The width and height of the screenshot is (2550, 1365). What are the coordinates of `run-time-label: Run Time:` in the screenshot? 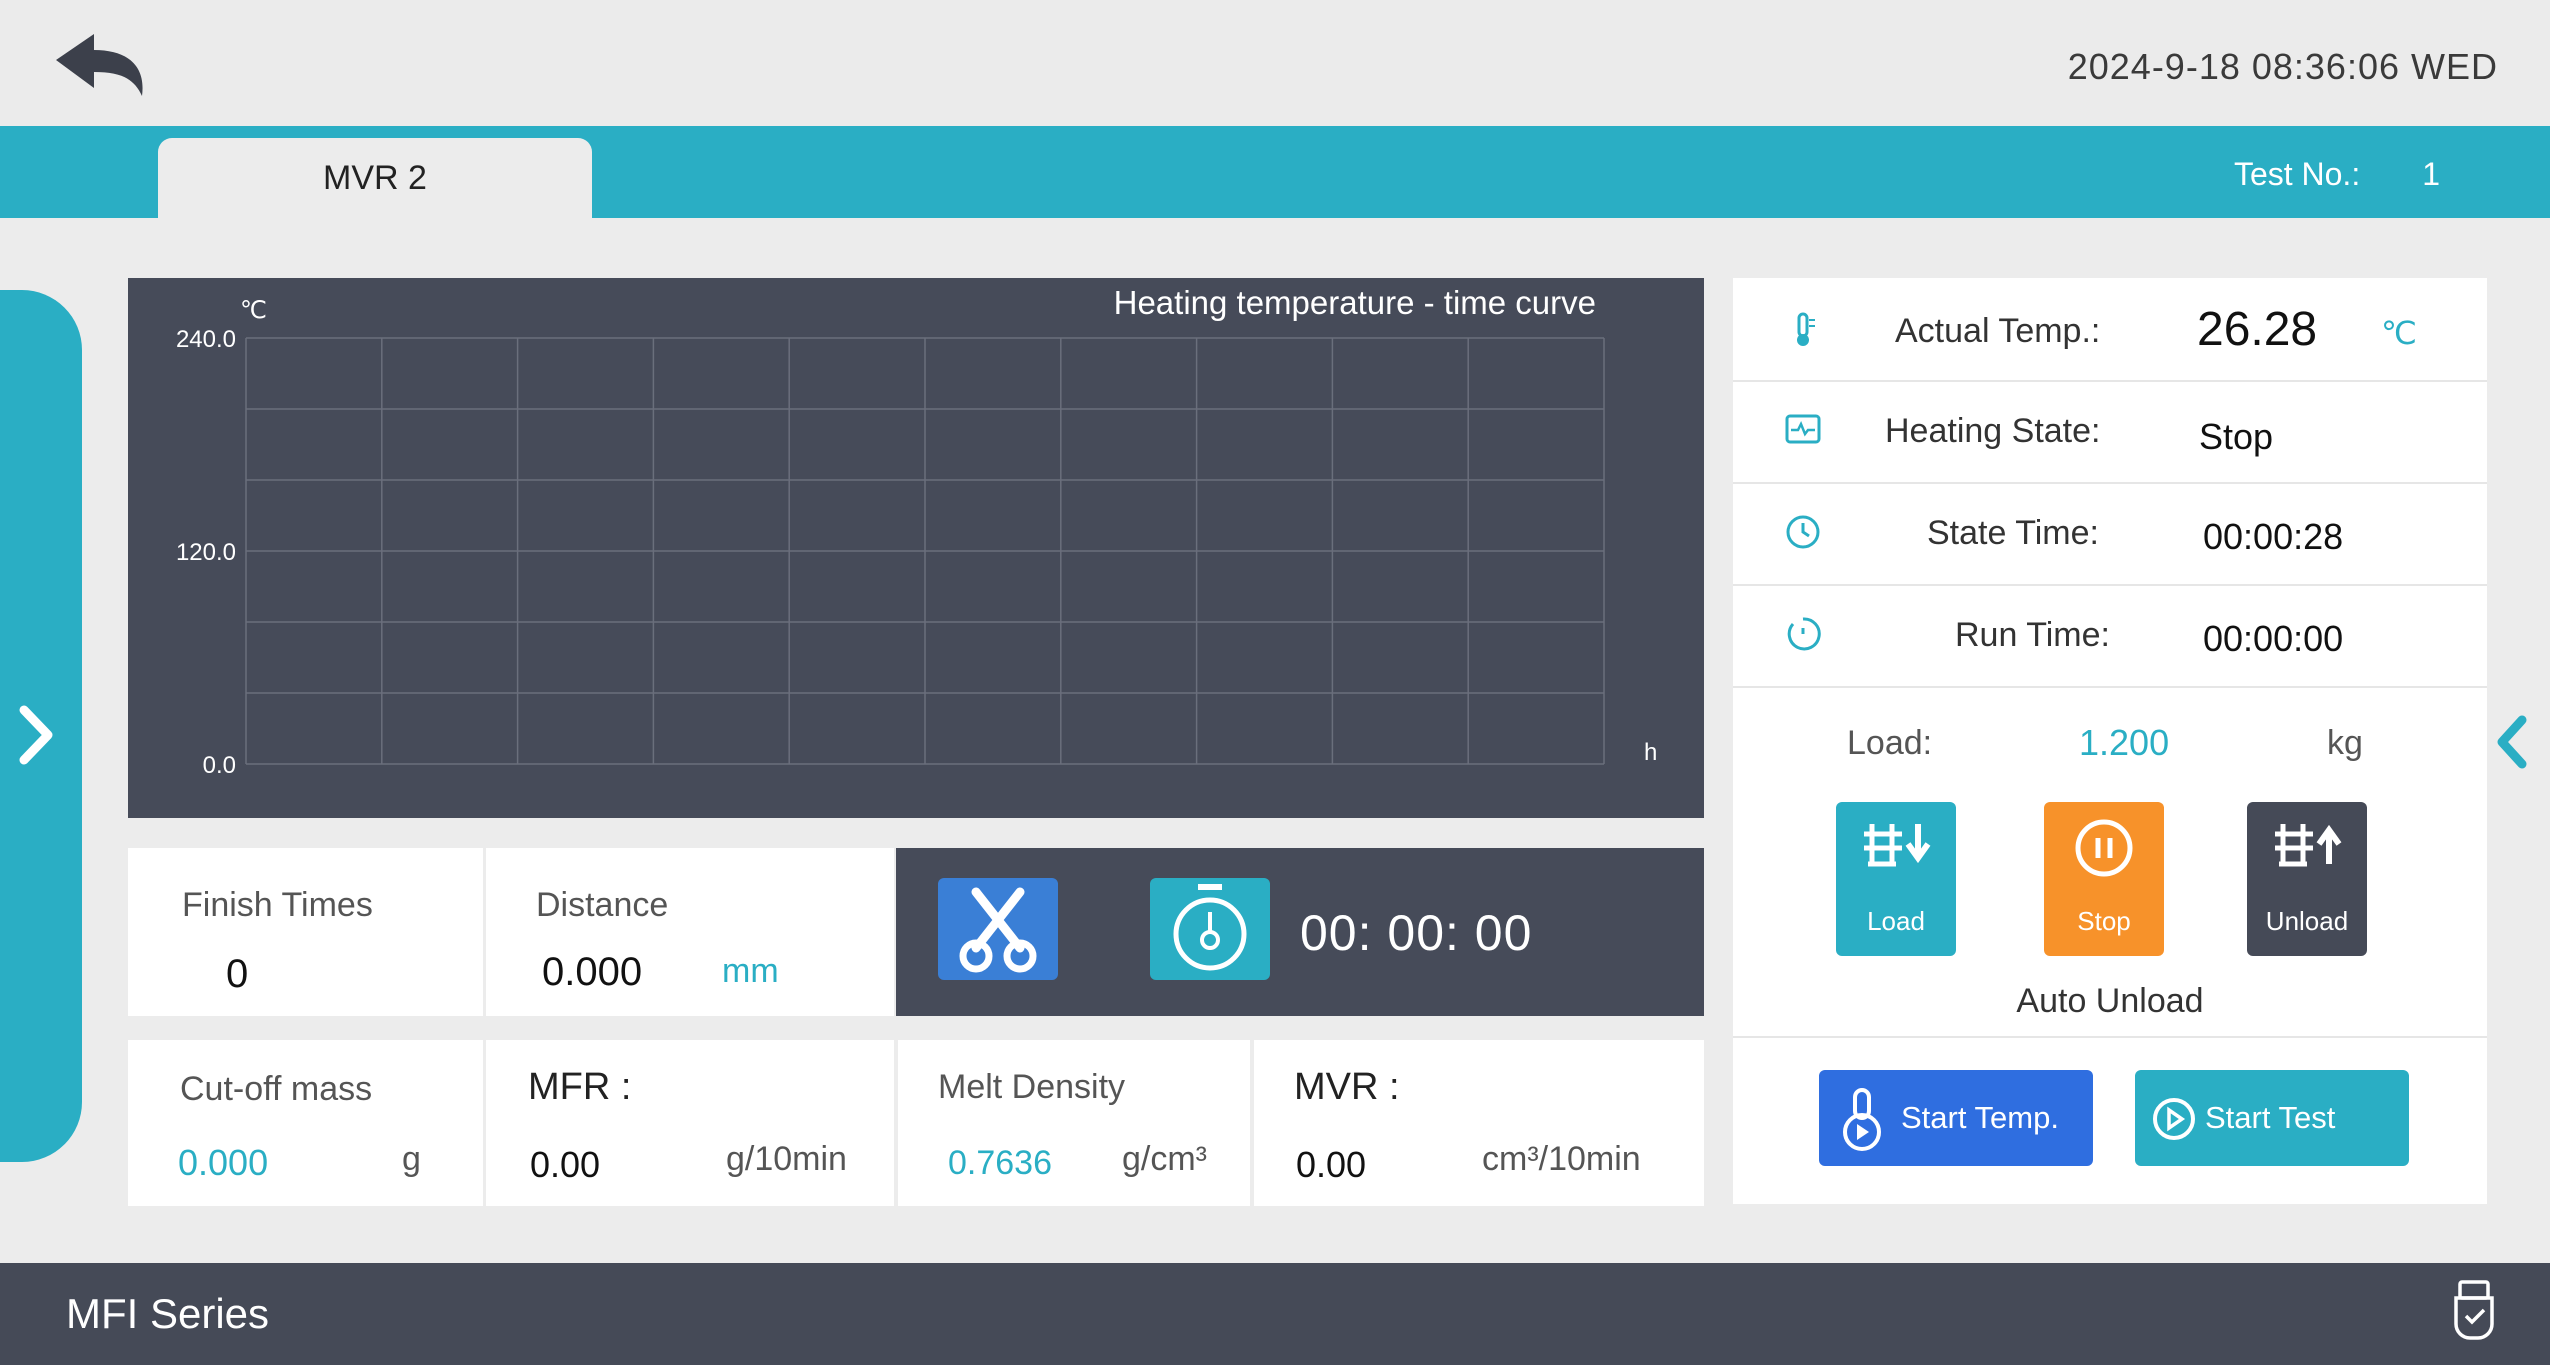 It's located at (2032, 635).